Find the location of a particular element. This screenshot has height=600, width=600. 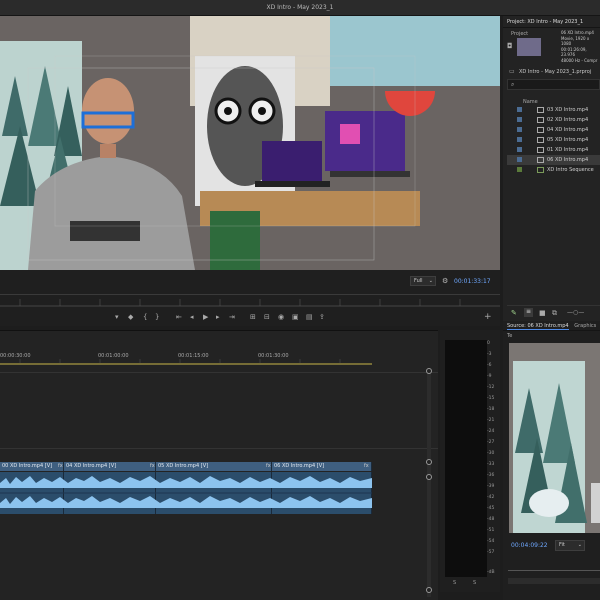

source-video-frame is located at coordinates (554, 438).